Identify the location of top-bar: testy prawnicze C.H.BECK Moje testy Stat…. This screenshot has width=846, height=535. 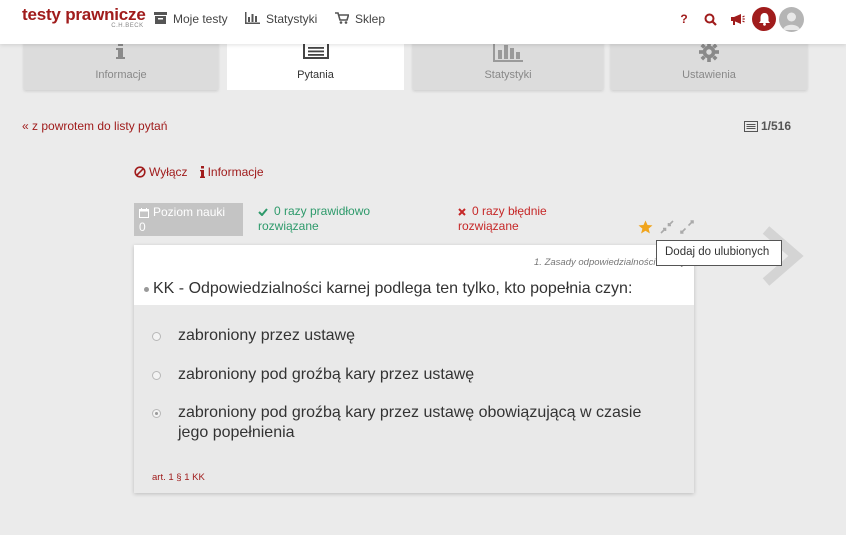
(423, 22).